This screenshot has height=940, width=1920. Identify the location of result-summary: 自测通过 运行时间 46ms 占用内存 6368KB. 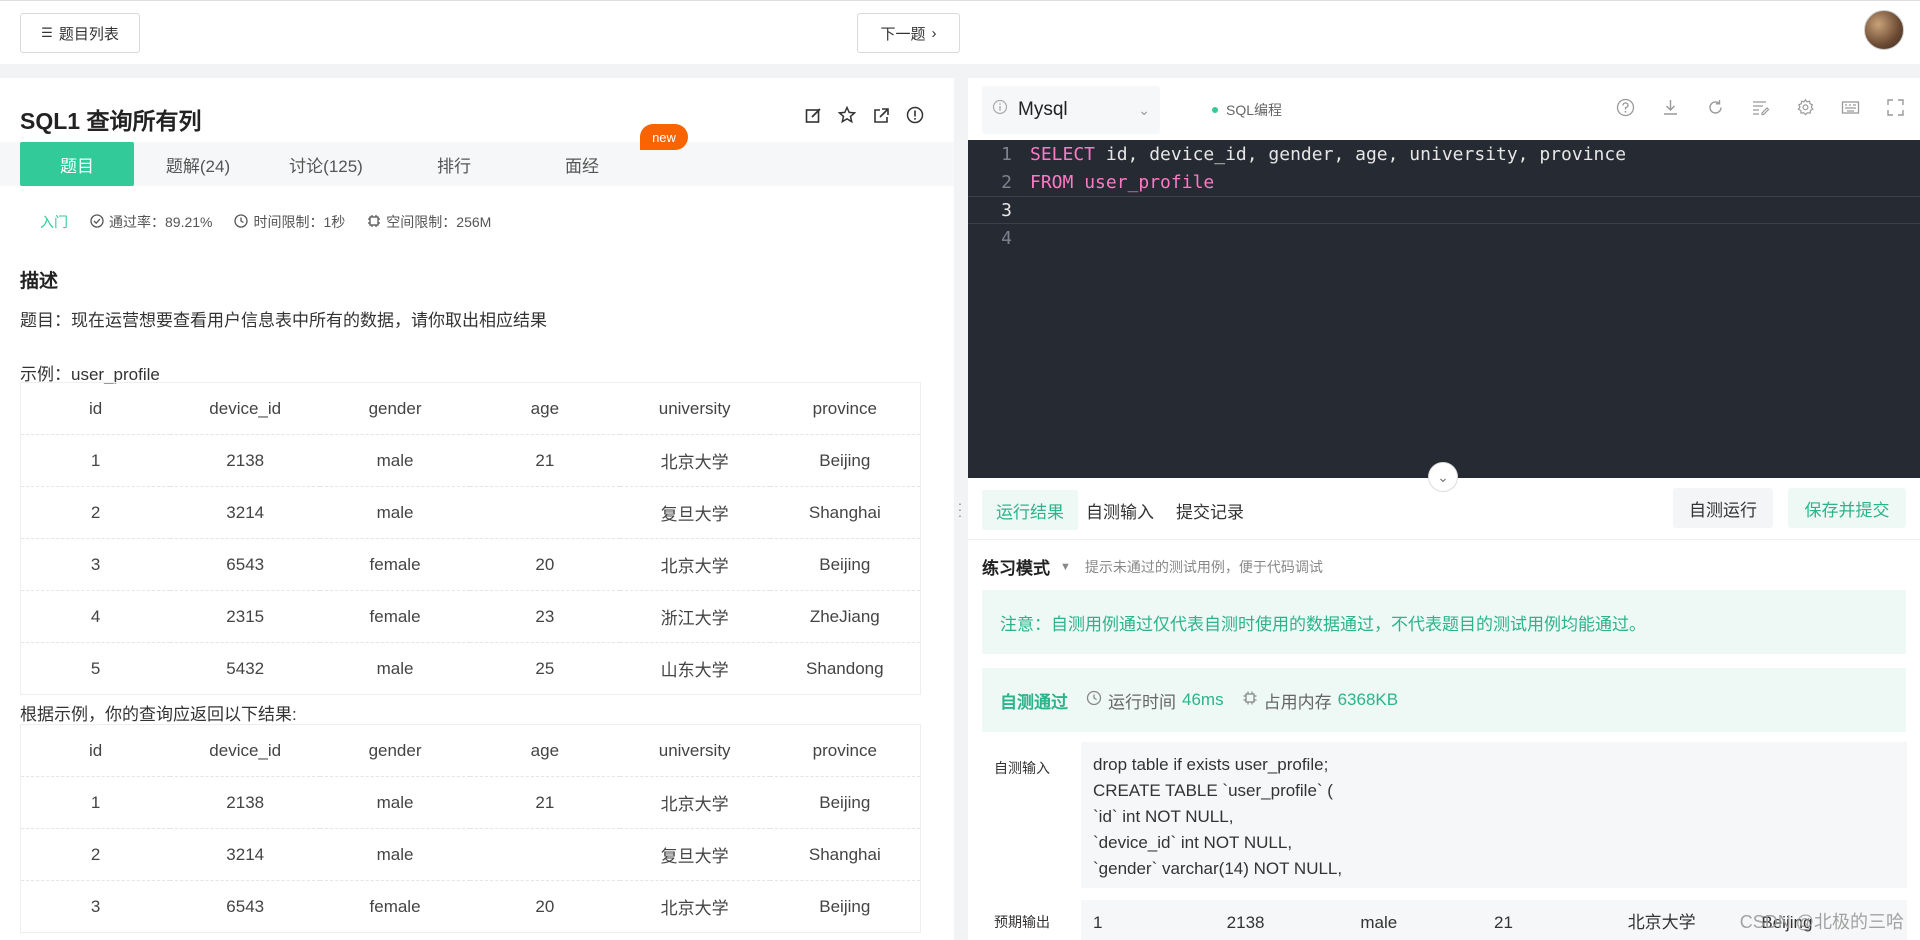
(1444, 700).